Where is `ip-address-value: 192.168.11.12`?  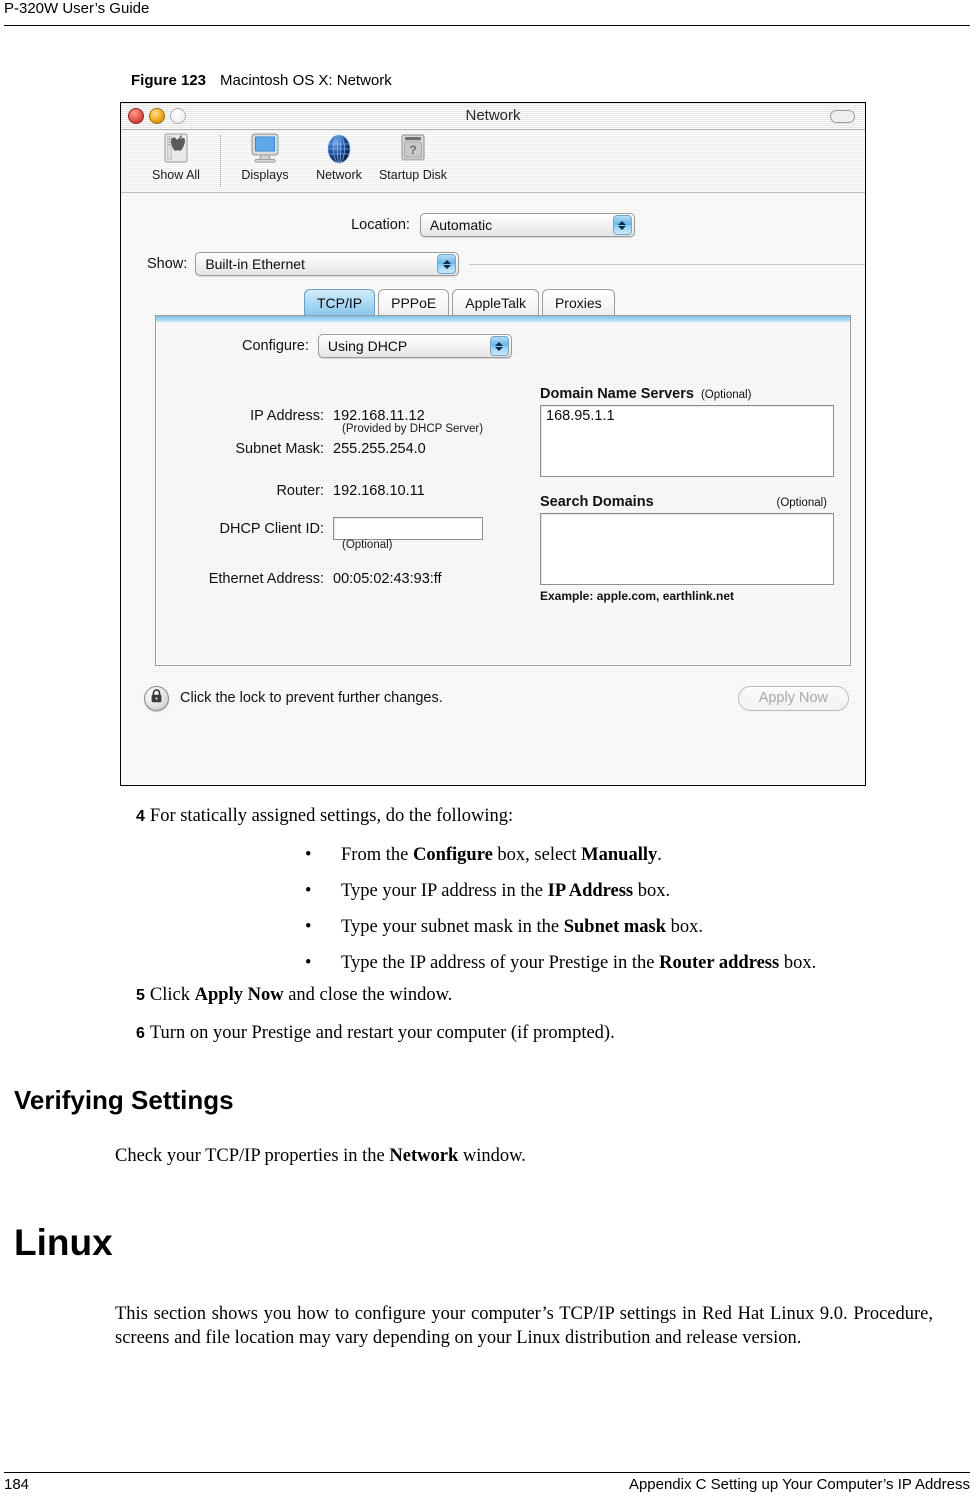
ip-address-value: 192.168.11.12 is located at coordinates (379, 416).